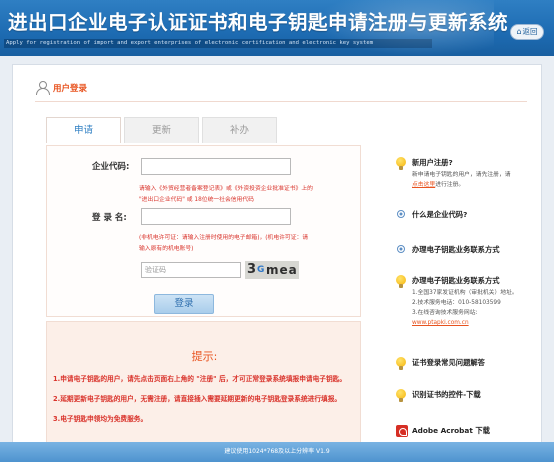 The height and width of the screenshot is (462, 554). What do you see at coordinates (216, 216) in the screenshot?
I see `login-name-input` at bounding box center [216, 216].